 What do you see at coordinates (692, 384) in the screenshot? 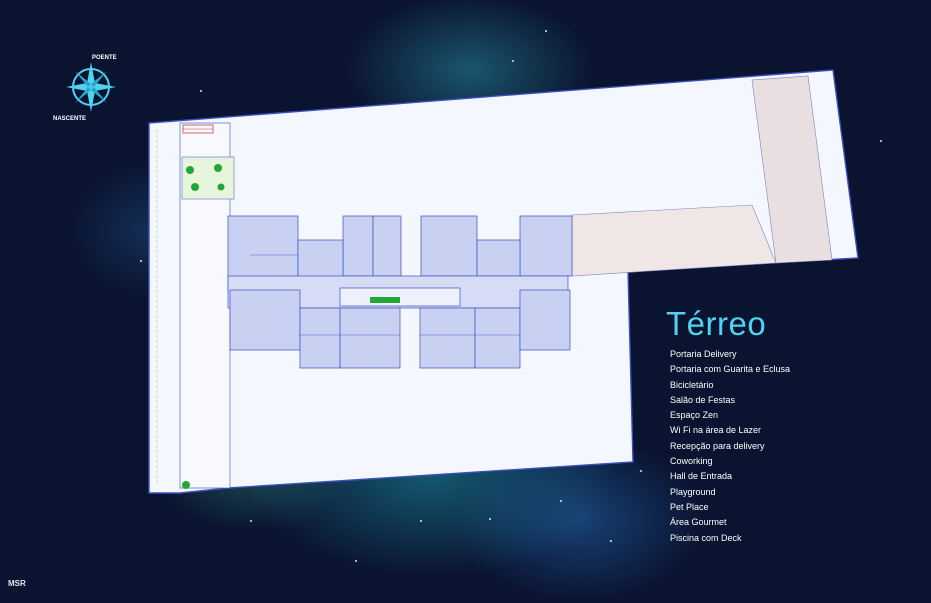
I see `amenity-item: Bicicletário` at bounding box center [692, 384].